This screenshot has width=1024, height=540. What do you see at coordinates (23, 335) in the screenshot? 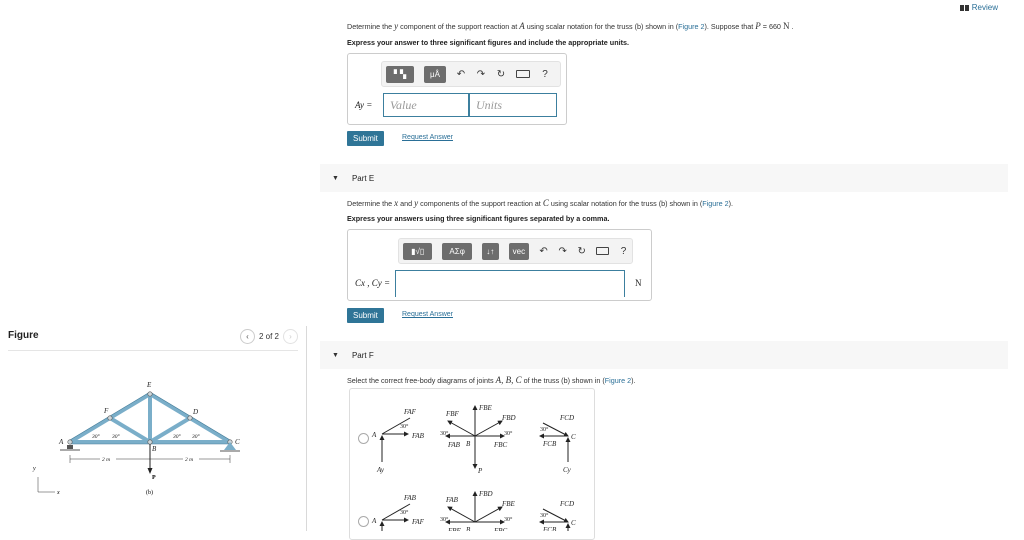
I see `figure-title: Figure` at bounding box center [23, 335].